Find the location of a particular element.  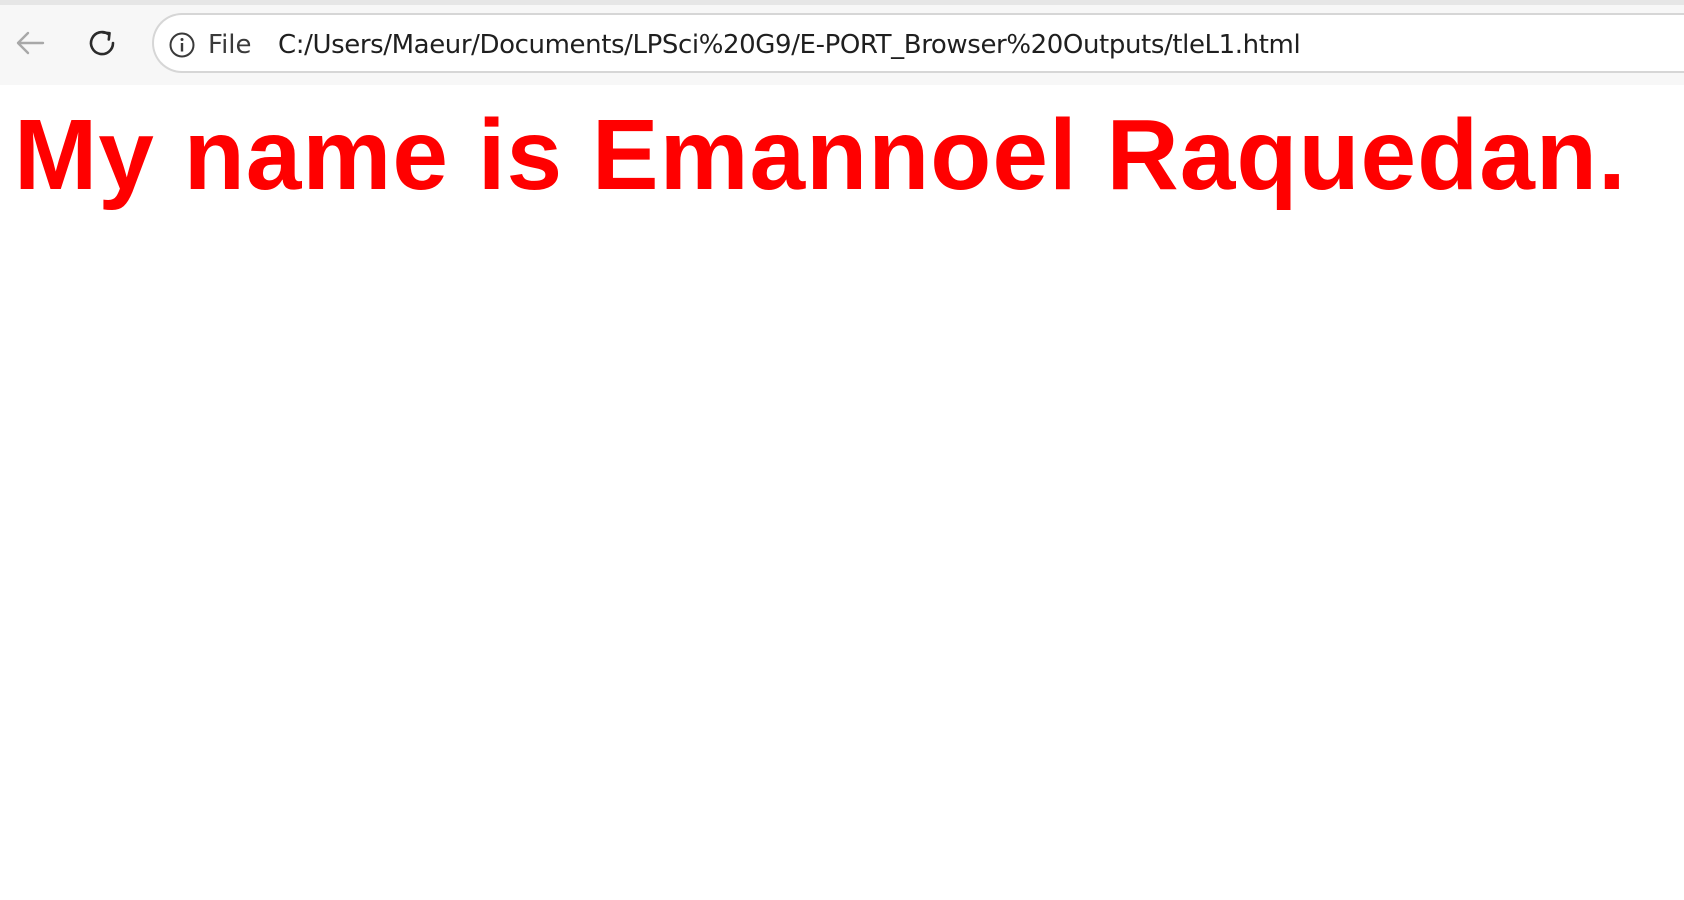

reload-button is located at coordinates (102, 43).